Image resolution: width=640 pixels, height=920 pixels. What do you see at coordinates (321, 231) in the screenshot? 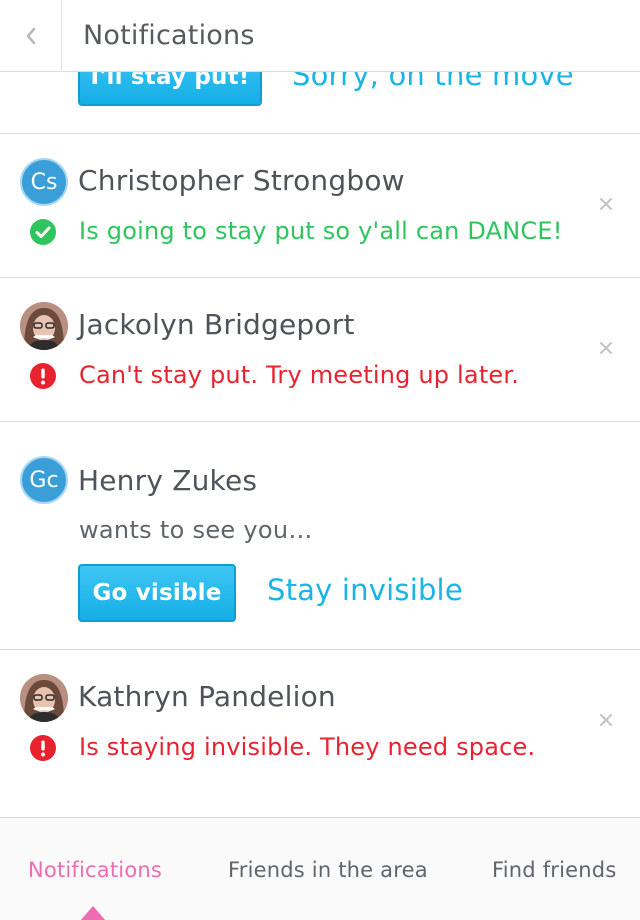
I see `status-text: Is going to stay put so y'all can DANCE!` at bounding box center [321, 231].